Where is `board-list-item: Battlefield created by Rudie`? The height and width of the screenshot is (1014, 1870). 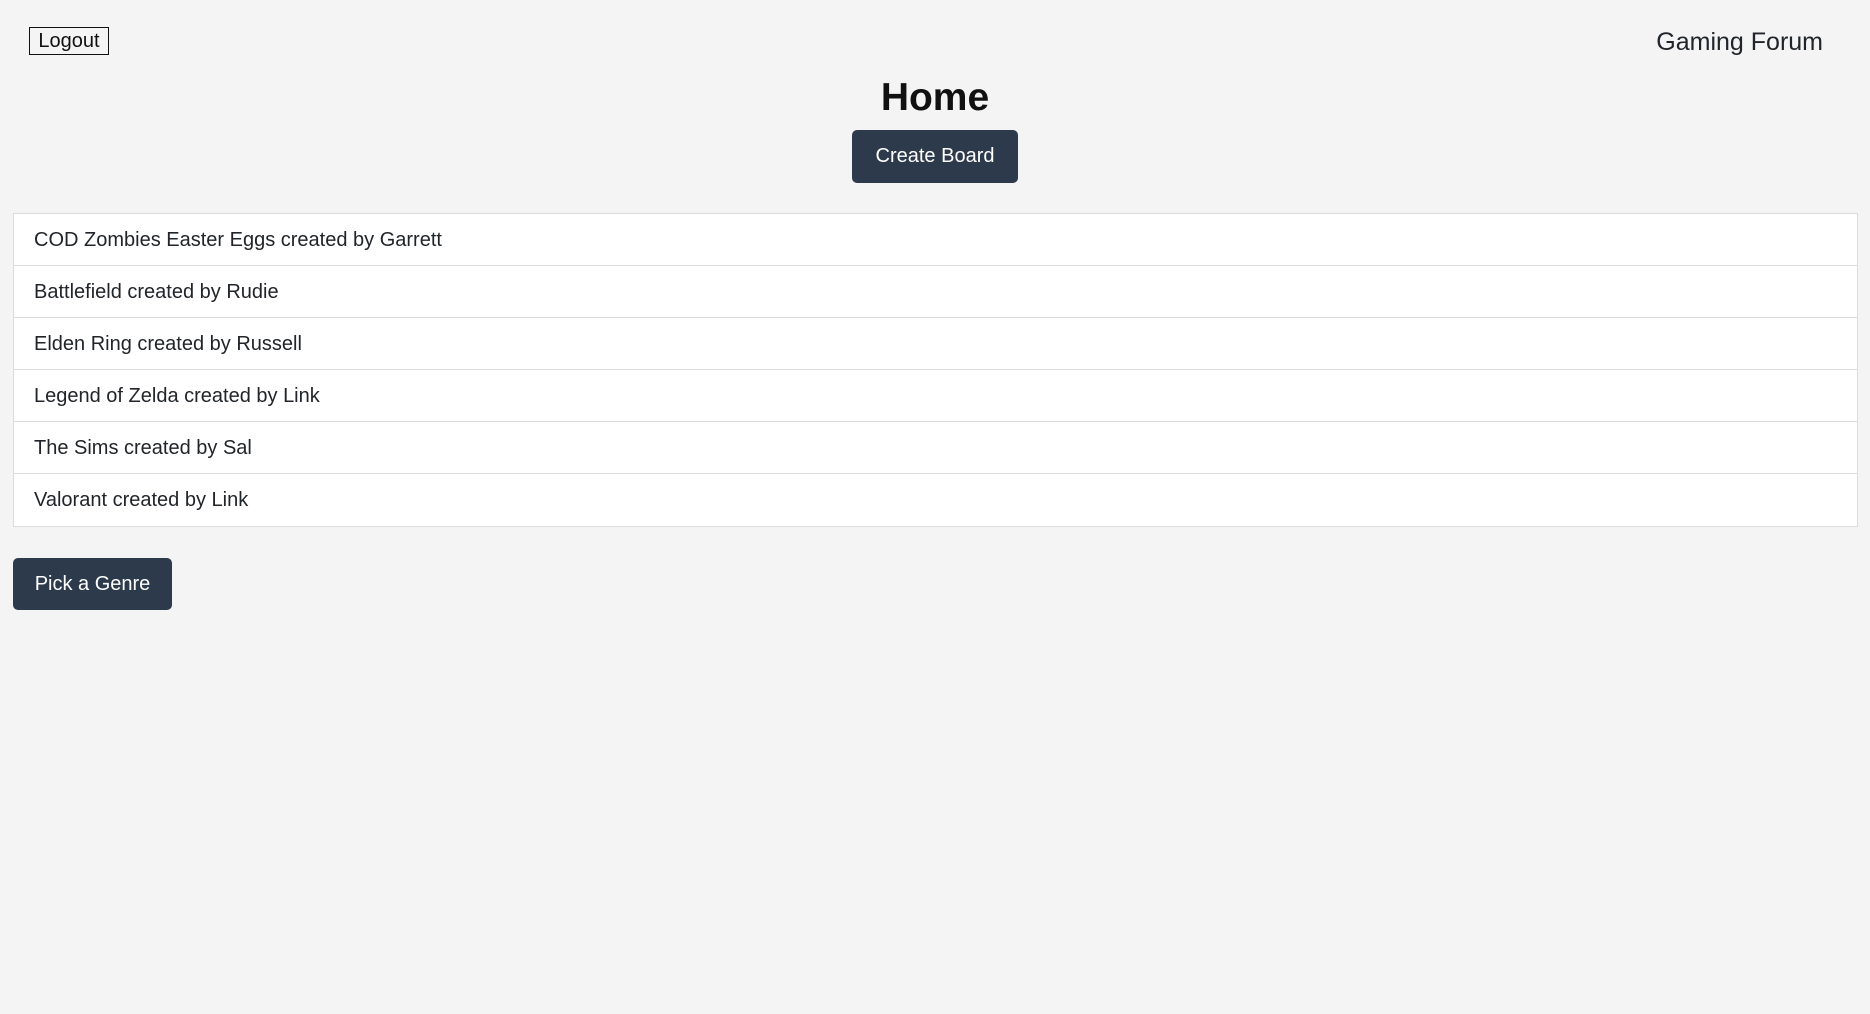
board-list-item: Battlefield created by Rudie is located at coordinates (935, 292).